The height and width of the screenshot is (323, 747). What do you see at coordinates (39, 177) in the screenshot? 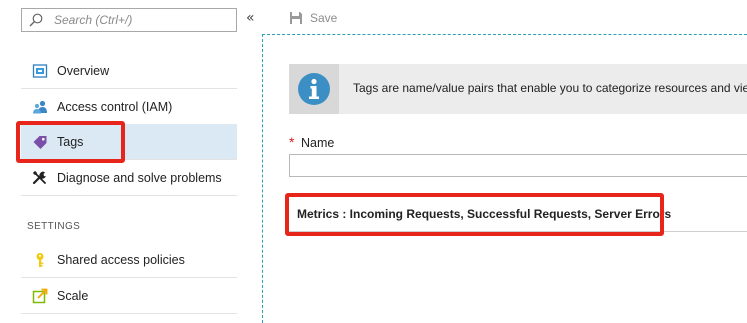
I see `wrench-icon` at bounding box center [39, 177].